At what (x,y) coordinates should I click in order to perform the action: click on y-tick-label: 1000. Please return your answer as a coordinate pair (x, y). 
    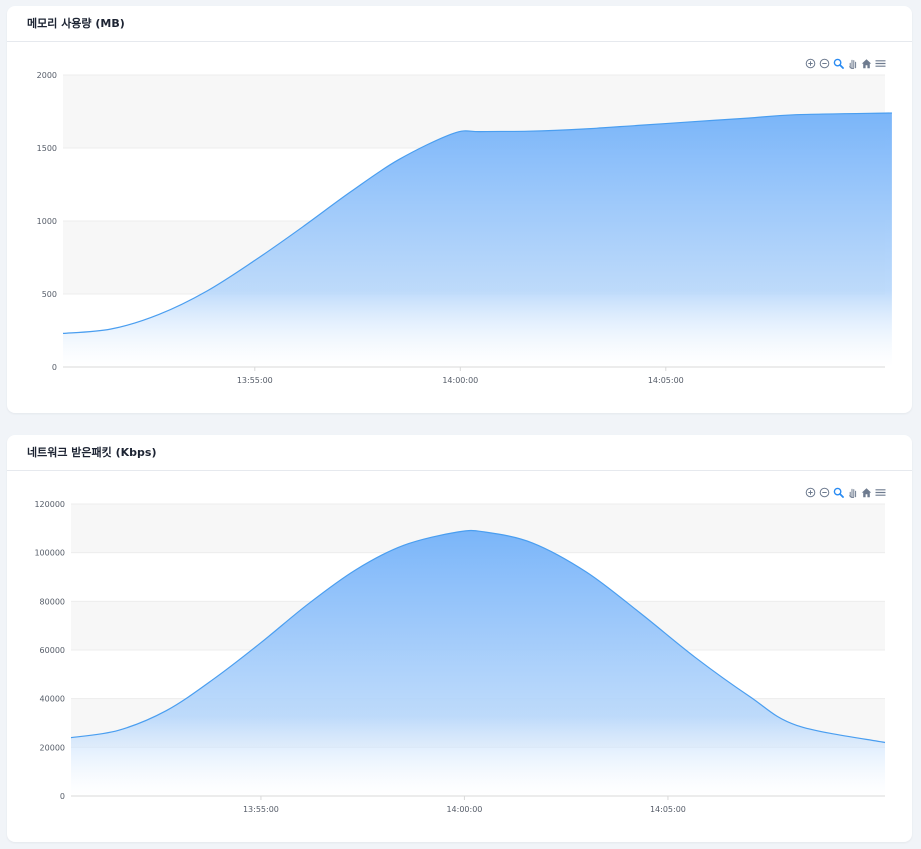
    Looking at the image, I should click on (47, 221).